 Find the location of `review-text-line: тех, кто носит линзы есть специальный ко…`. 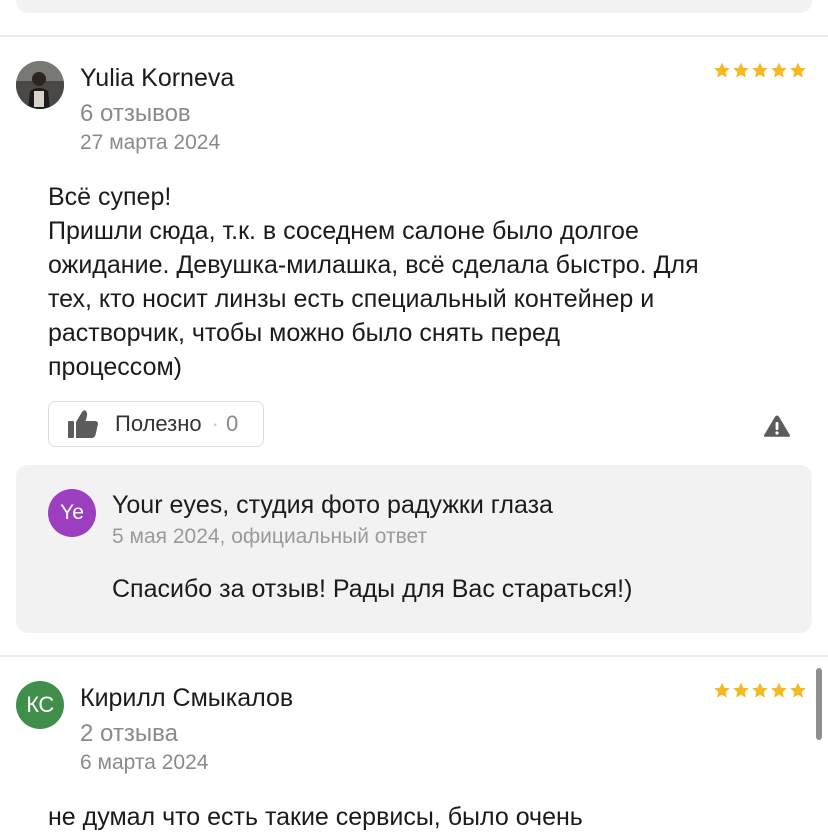

review-text-line: тех, кто носит линзы есть специальный ко… is located at coordinates (351, 299).